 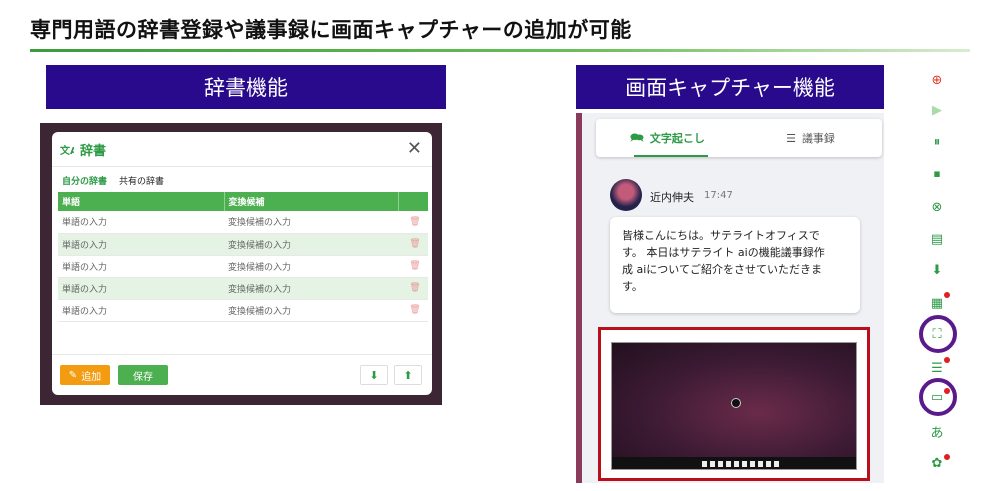 I want to click on save-button: 保存, so click(x=143, y=375).